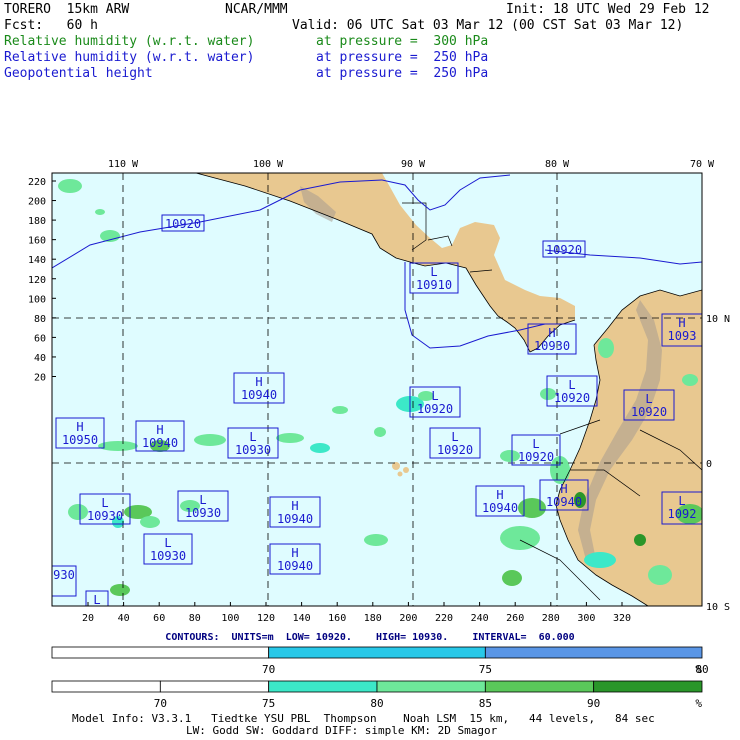  Describe the element at coordinates (373, 618) in the screenshot. I see `x-tick-label: 180` at that location.